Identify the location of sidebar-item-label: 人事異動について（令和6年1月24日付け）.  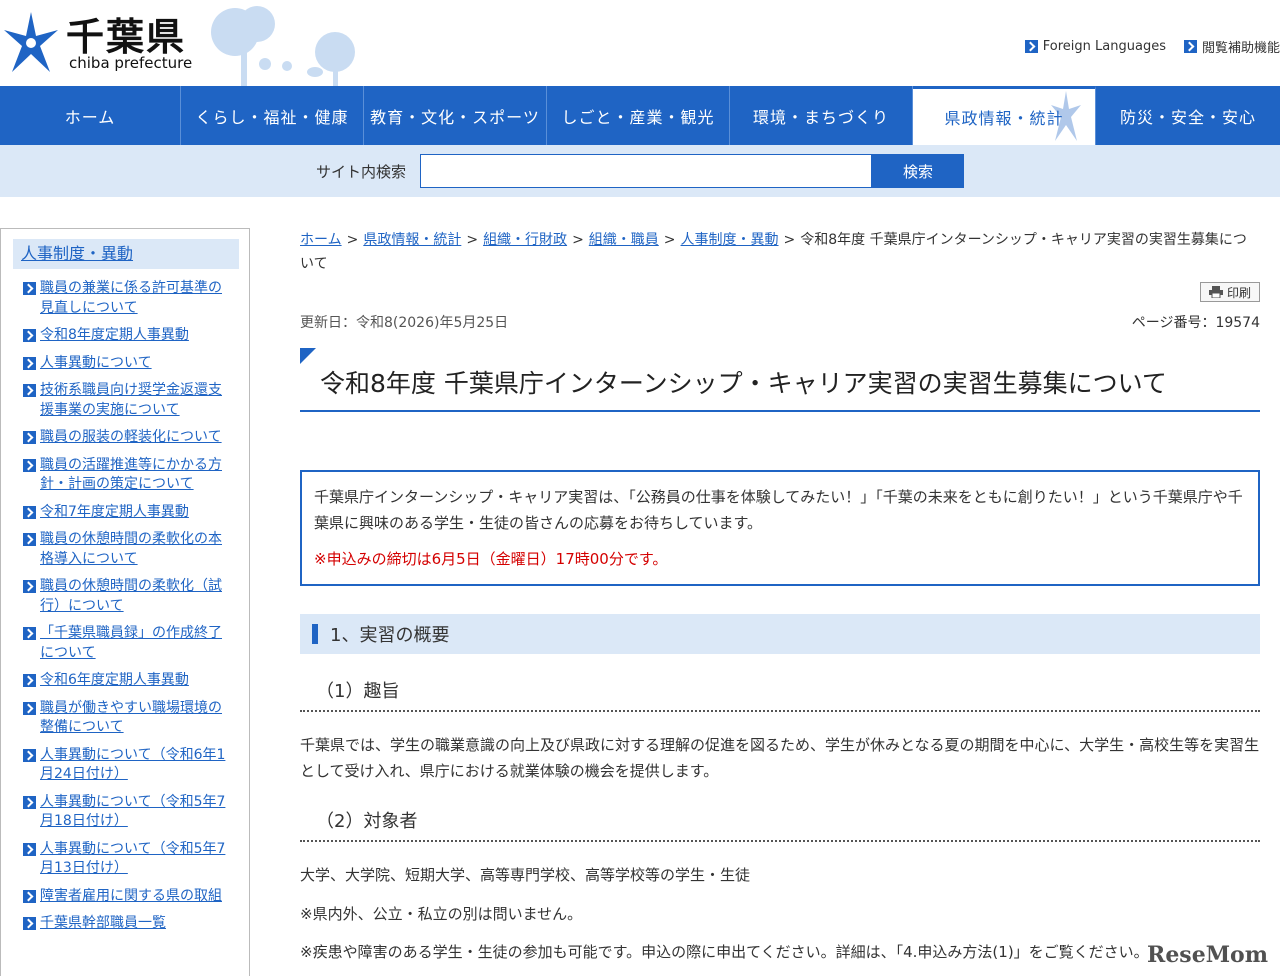
(133, 764).